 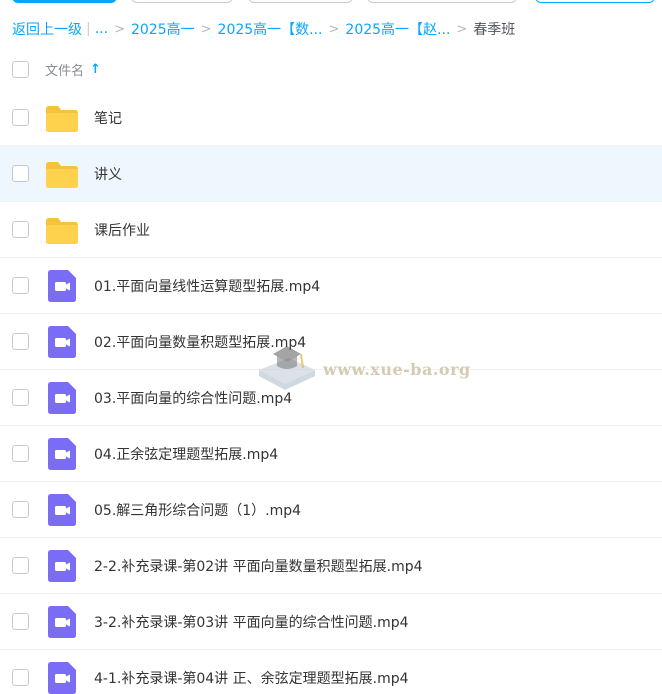 What do you see at coordinates (207, 286) in the screenshot?
I see `file-name: 01.平面向量线性运算题型拓展.mp4` at bounding box center [207, 286].